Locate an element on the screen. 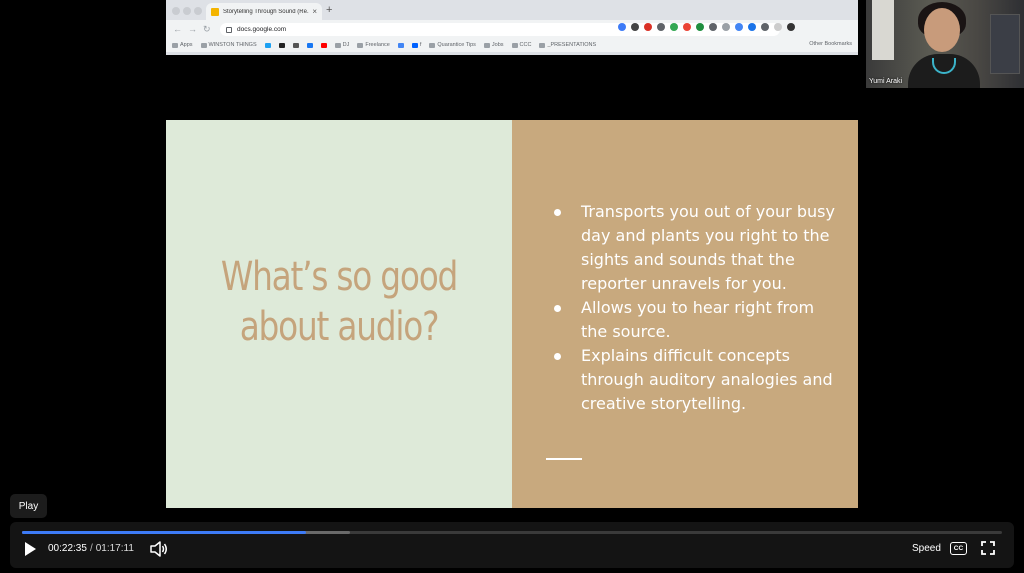 The height and width of the screenshot is (573, 1024). bookmark-item: Freelance is located at coordinates (373, 45).